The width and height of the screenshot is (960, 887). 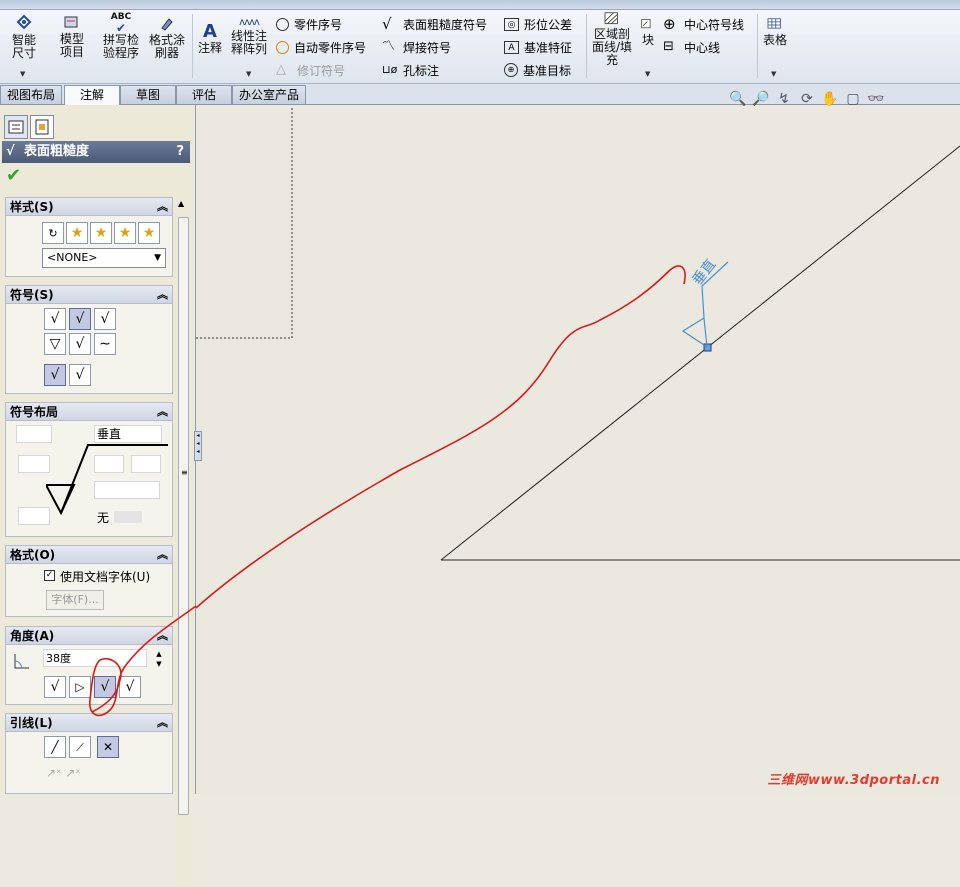 What do you see at coordinates (143, 660) in the screenshot?
I see `red-markup-circle` at bounding box center [143, 660].